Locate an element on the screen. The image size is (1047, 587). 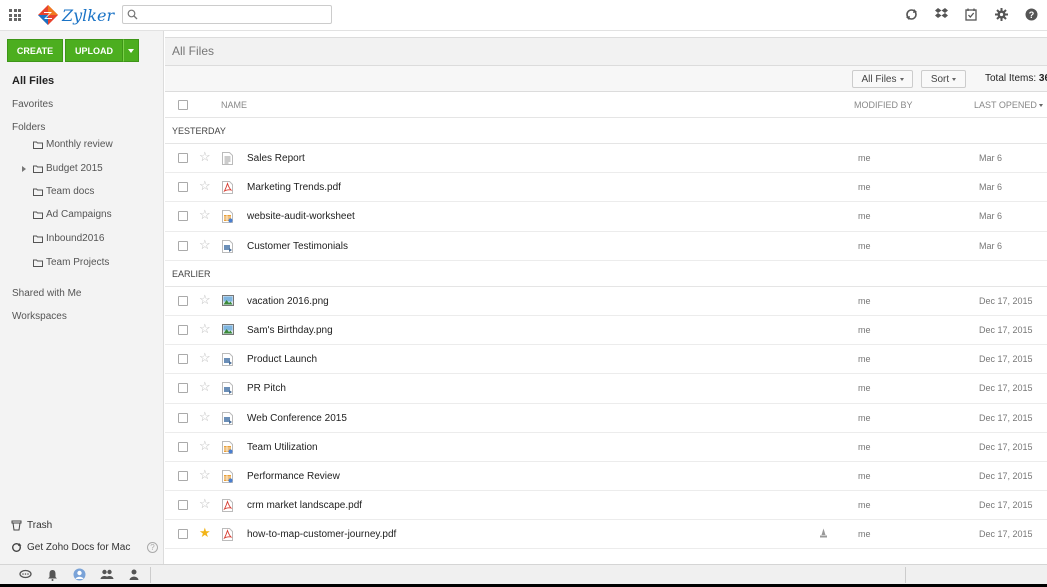
table-row: ☆ Marketing Trends.pdf me Mar 6 is located at coordinates (606, 188).